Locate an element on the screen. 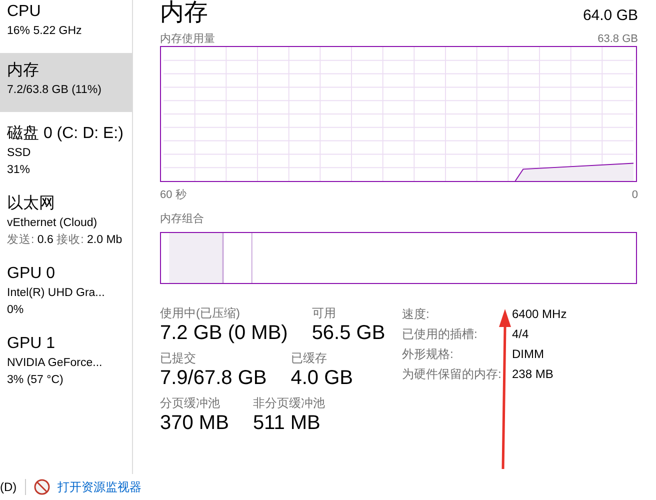 Image resolution: width=656 pixels, height=500 pixels. item-title: GPU 0 is located at coordinates (31, 274).